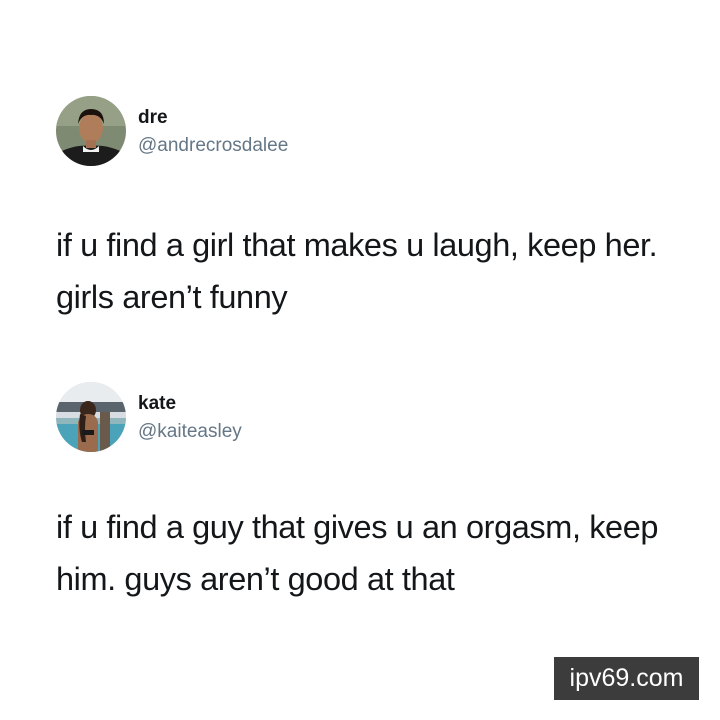  Describe the element at coordinates (213, 146) in the screenshot. I see `author-handle: @andrecrosdalee` at that location.